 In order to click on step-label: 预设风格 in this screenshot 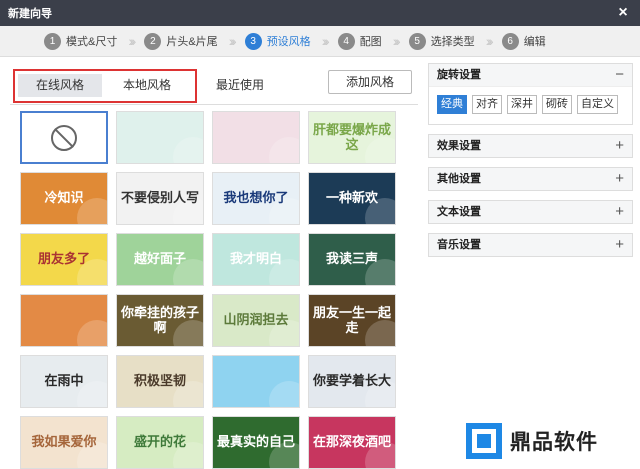, I will do `click(288, 42)`.